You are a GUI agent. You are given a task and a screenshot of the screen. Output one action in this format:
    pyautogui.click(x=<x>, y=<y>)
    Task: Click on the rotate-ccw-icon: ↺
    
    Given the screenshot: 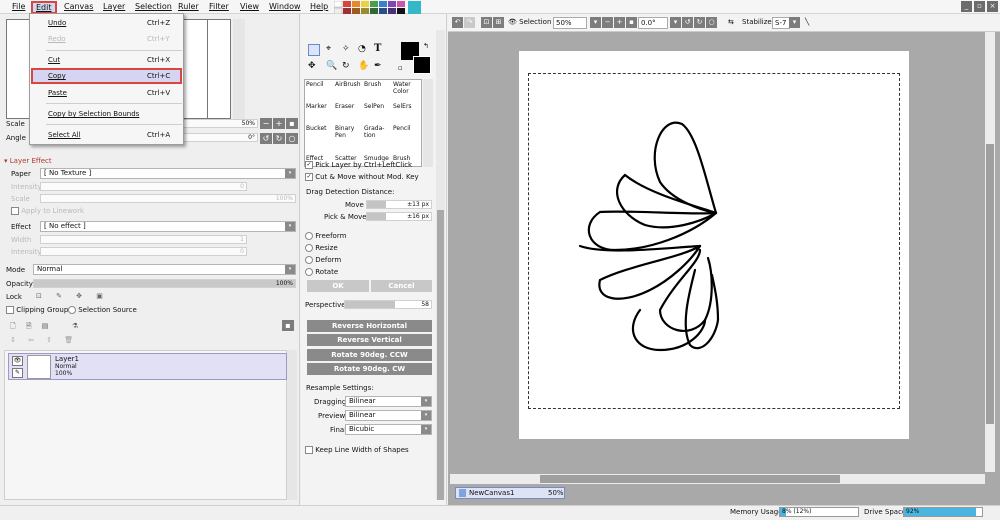 What is the action you would take?
    pyautogui.click(x=266, y=138)
    